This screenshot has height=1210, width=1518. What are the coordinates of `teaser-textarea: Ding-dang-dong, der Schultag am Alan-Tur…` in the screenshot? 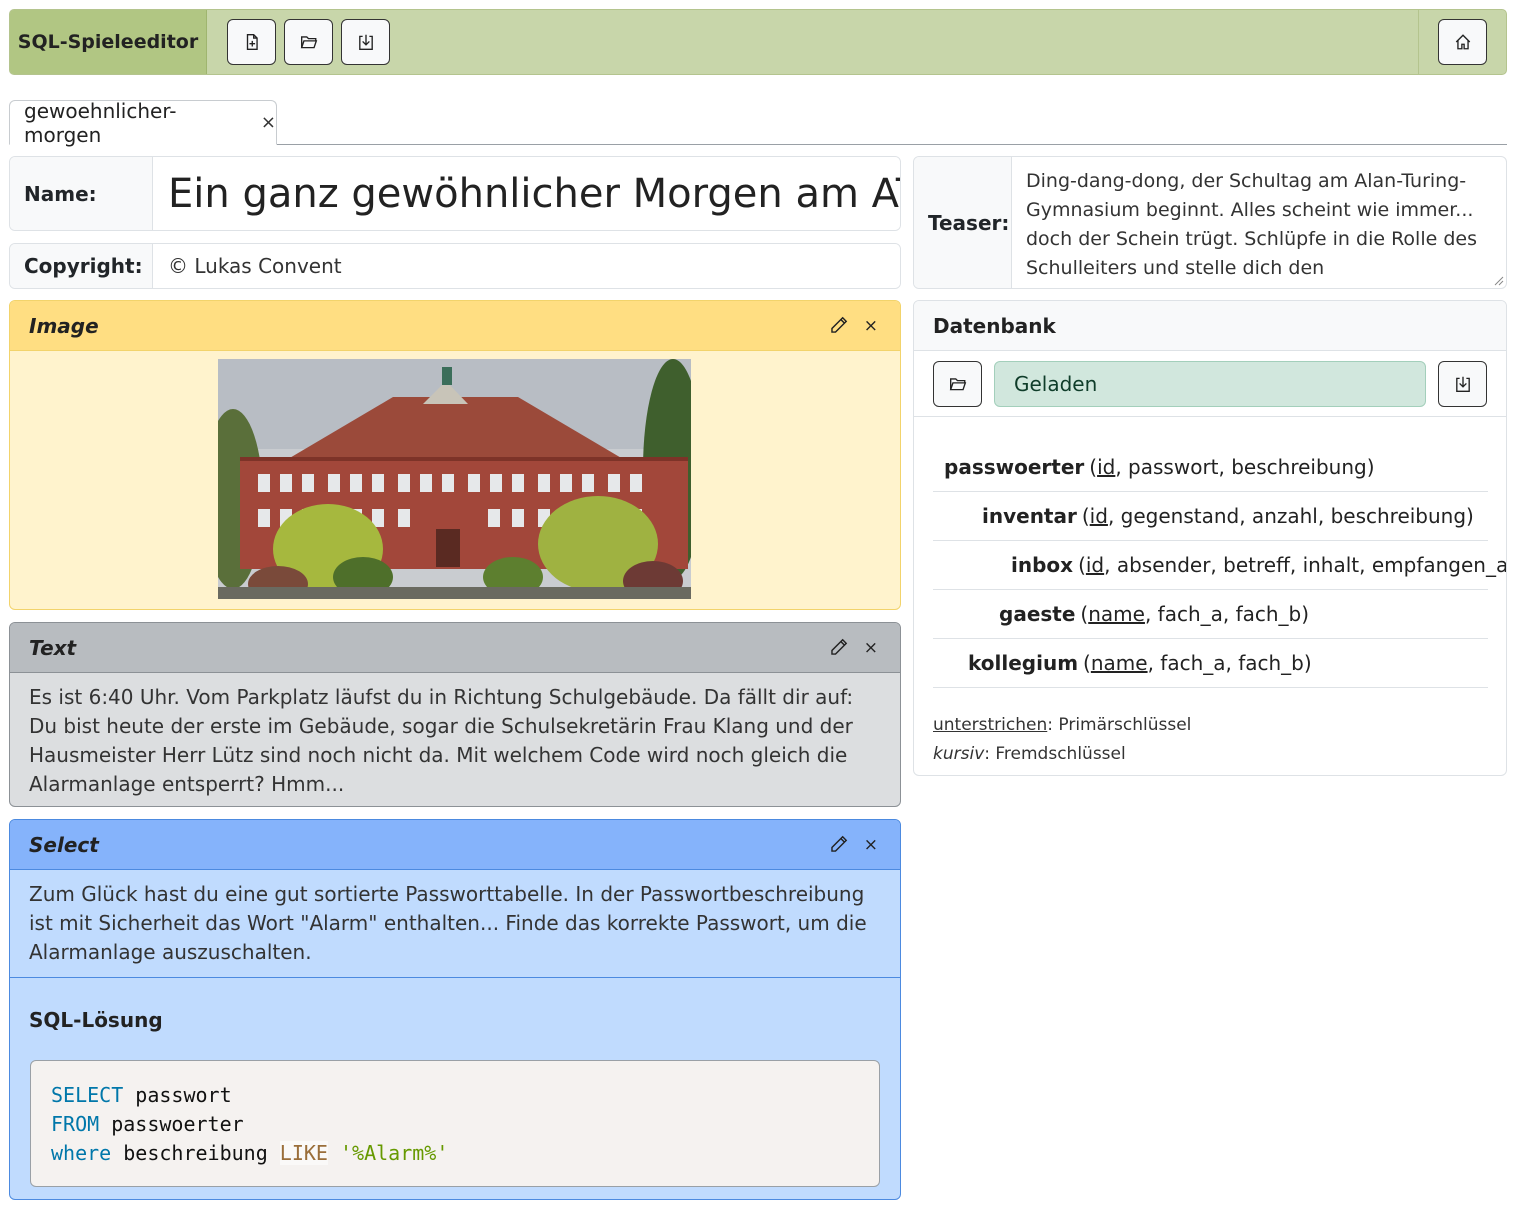 It's located at (1259, 222).